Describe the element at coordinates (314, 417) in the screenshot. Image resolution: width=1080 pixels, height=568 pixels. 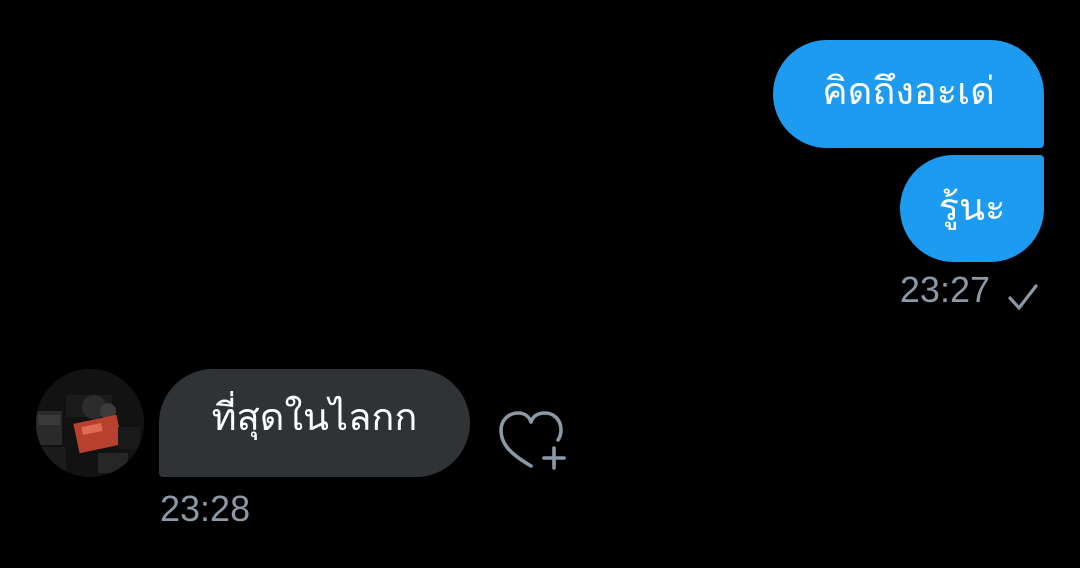
I see `message-text: ที่สุดในไลกก` at that location.